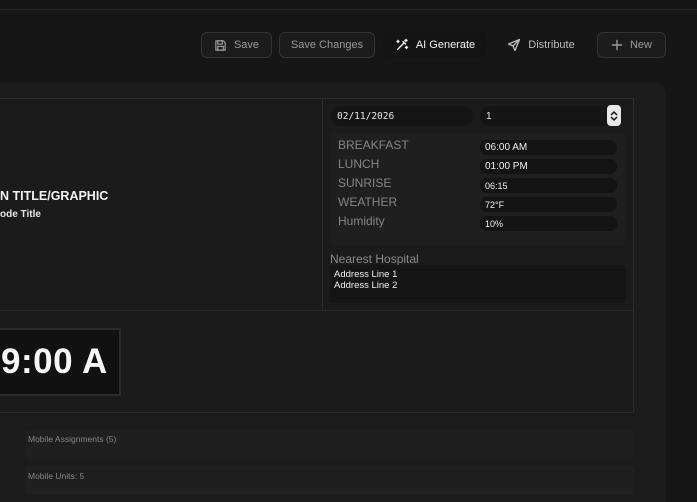 The width and height of the screenshot is (697, 502). I want to click on ai-generate-label: AI Generate, so click(445, 45).